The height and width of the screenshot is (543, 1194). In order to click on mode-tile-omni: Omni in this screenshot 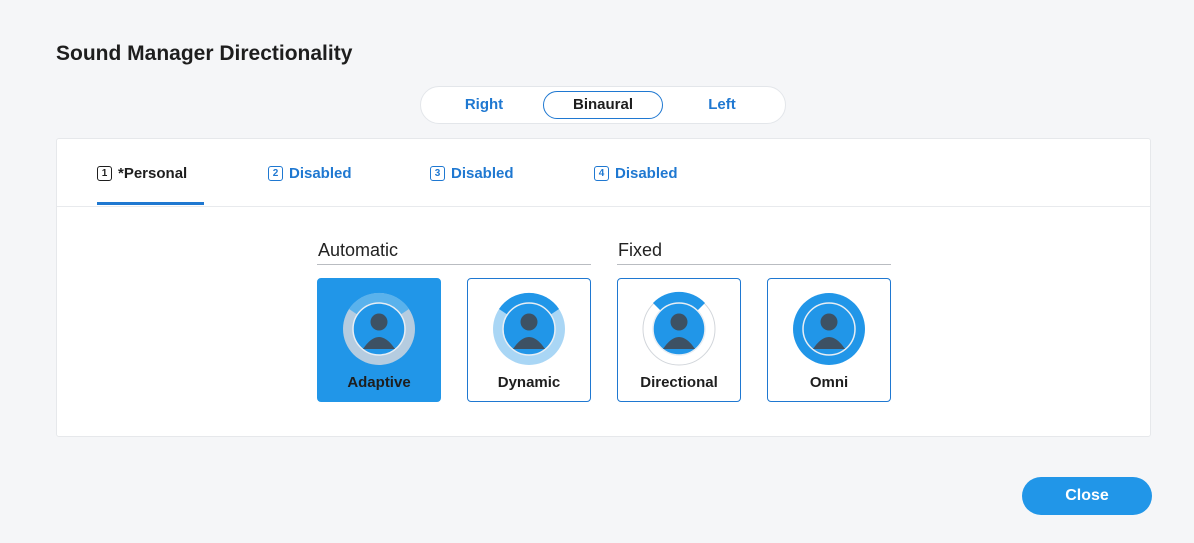, I will do `click(829, 340)`.